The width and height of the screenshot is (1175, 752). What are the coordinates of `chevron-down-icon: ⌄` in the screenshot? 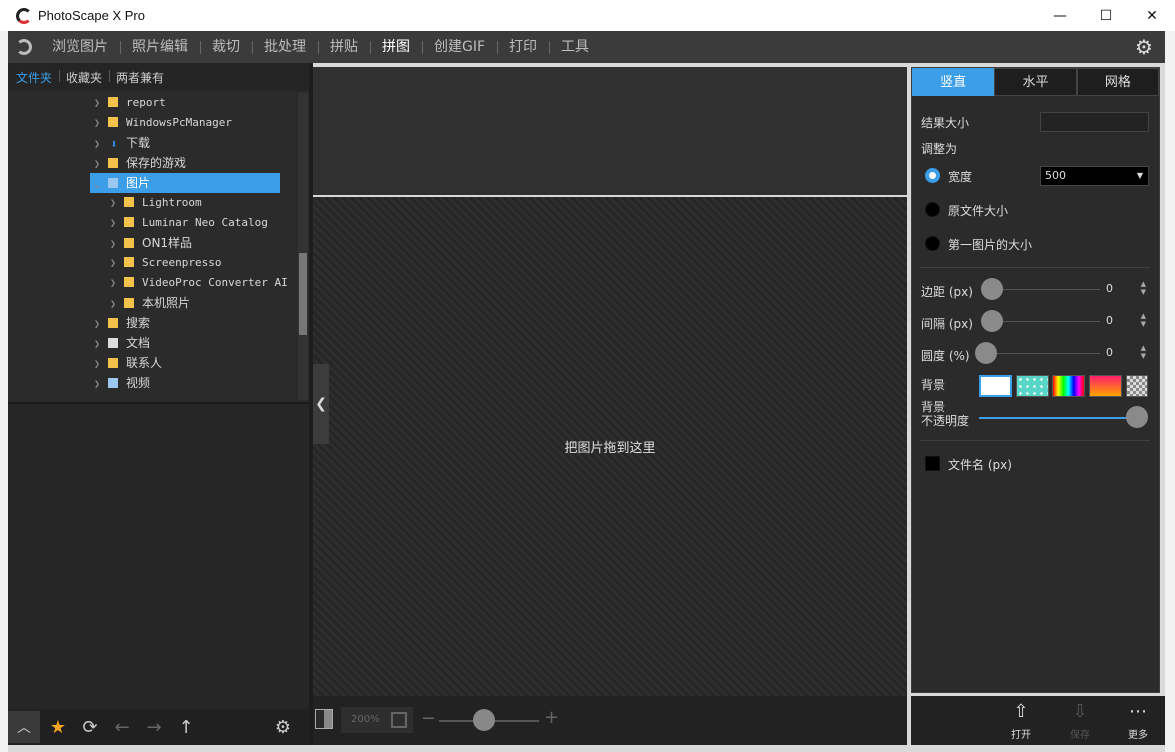 It's located at (97, 185).